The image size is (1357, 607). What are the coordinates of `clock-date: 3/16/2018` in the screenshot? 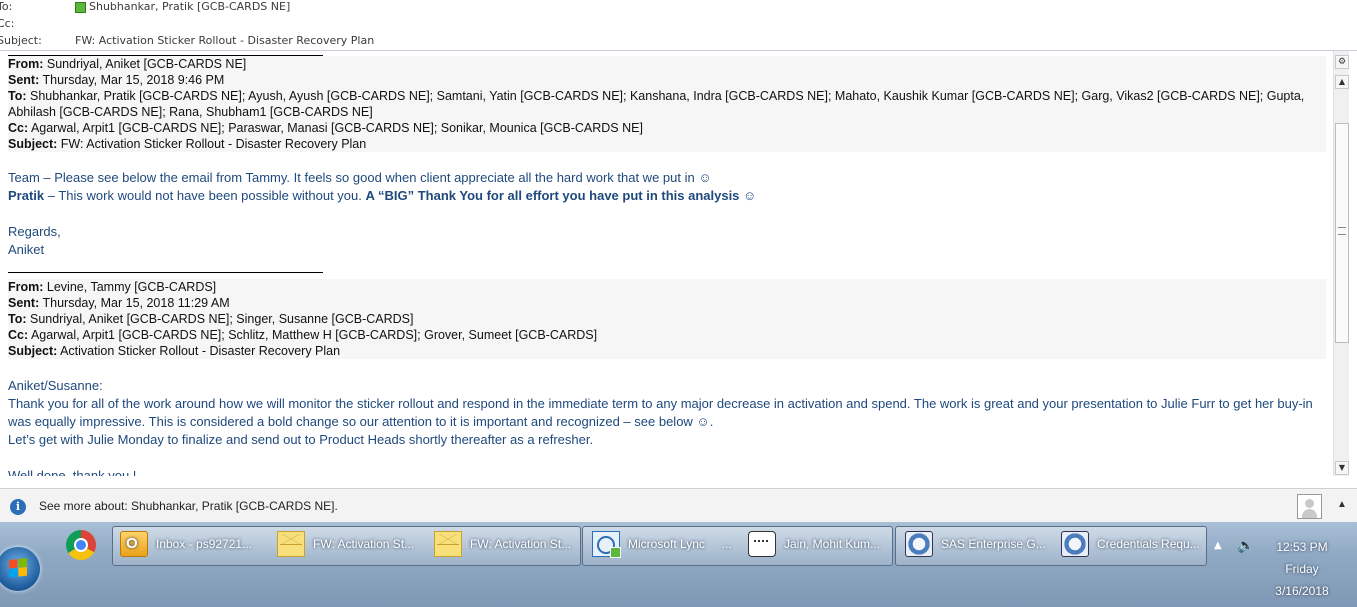 It's located at (1302, 591).